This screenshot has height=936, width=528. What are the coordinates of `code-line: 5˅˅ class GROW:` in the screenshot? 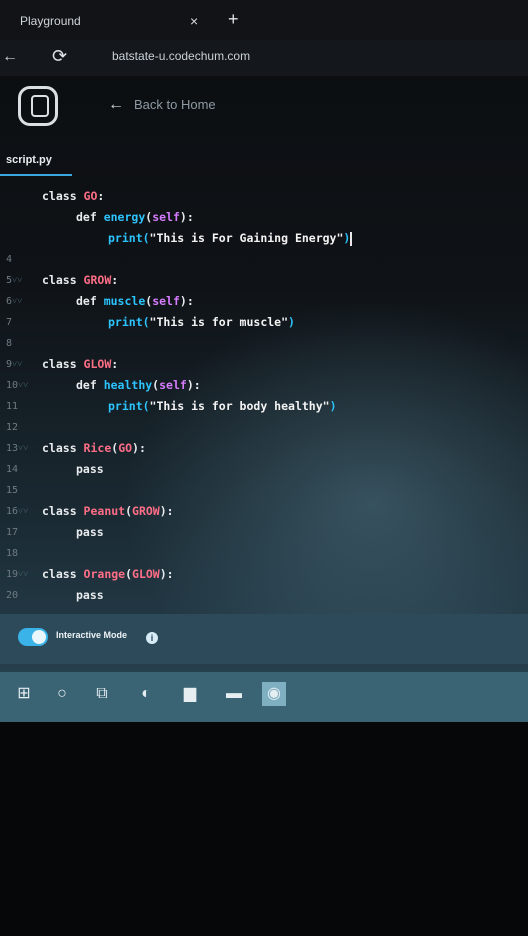 It's located at (264, 280).